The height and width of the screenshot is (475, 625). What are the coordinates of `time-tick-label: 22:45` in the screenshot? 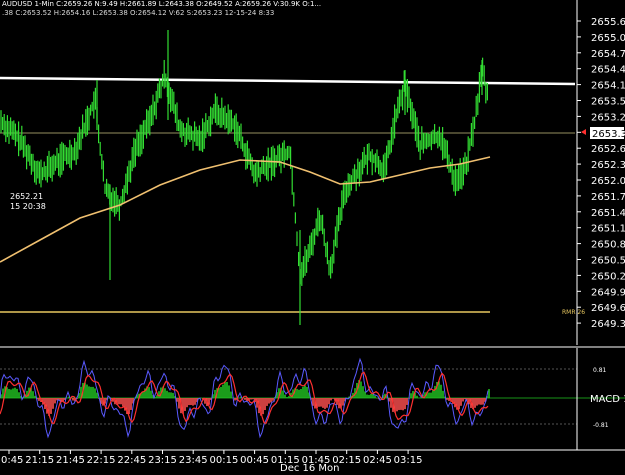 It's located at (131, 460).